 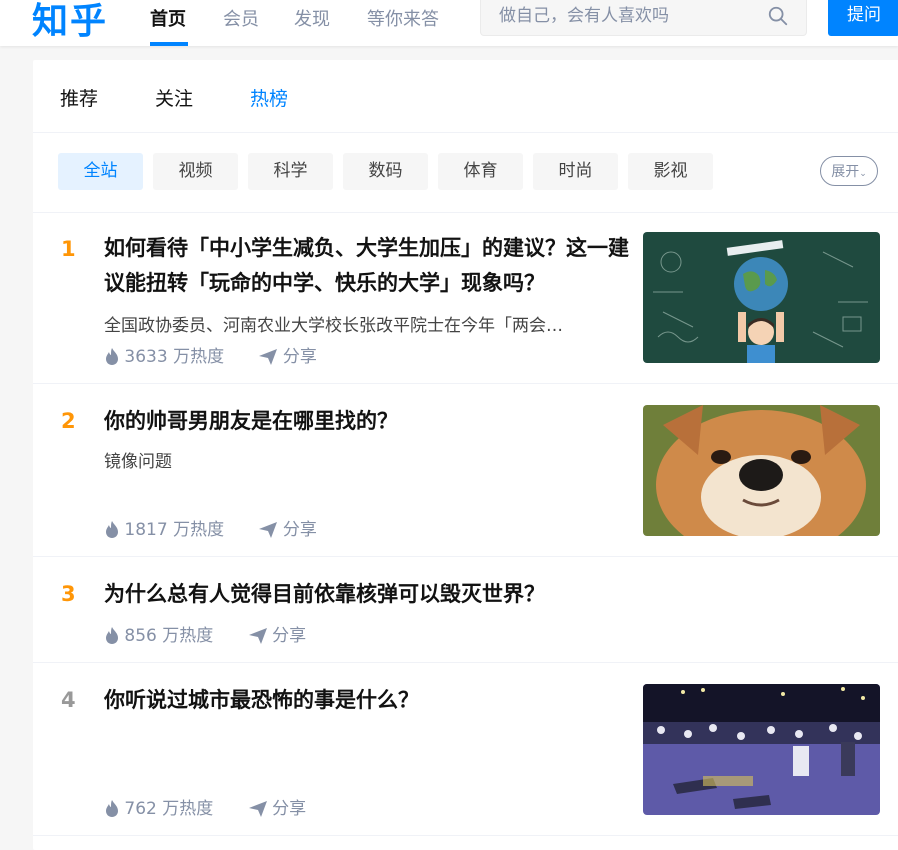 What do you see at coordinates (863, 18) in the screenshot?
I see `ask-question-button: 提问` at bounding box center [863, 18].